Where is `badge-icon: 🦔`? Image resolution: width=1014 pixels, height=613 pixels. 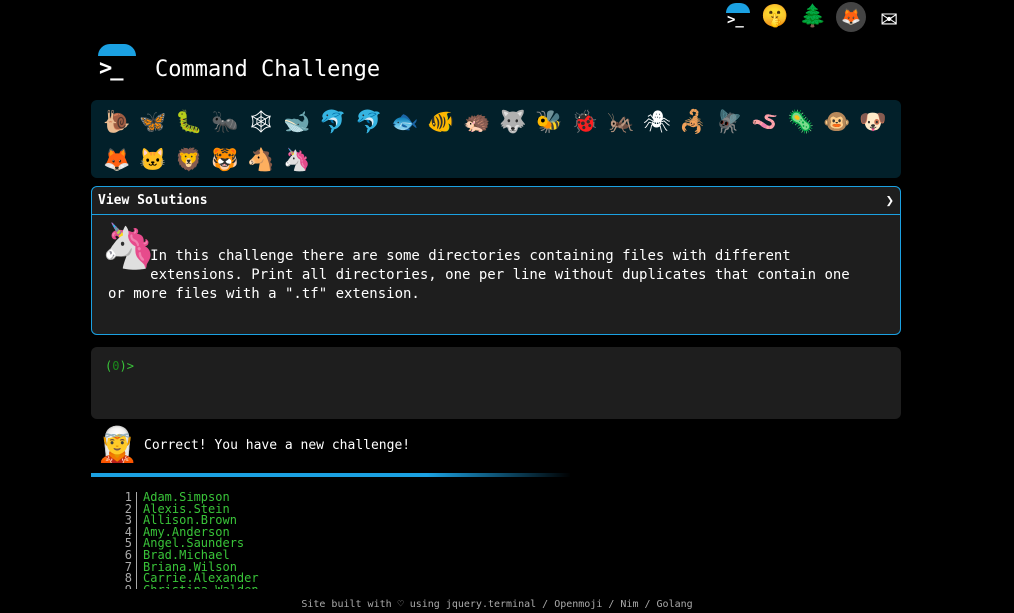
badge-icon: 🦔 is located at coordinates (477, 123).